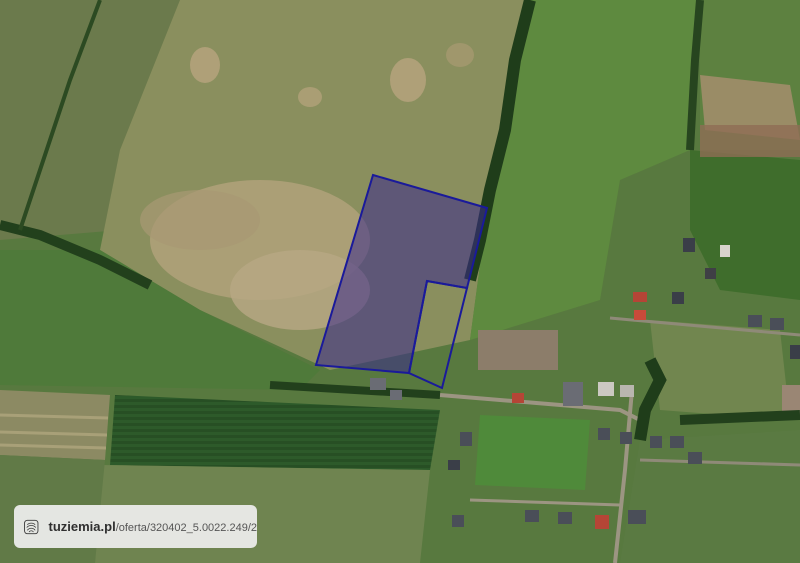  Describe the element at coordinates (186, 528) in the screenshot. I see `watermark-path: /oferta/320402_5.0022.249/2` at that location.